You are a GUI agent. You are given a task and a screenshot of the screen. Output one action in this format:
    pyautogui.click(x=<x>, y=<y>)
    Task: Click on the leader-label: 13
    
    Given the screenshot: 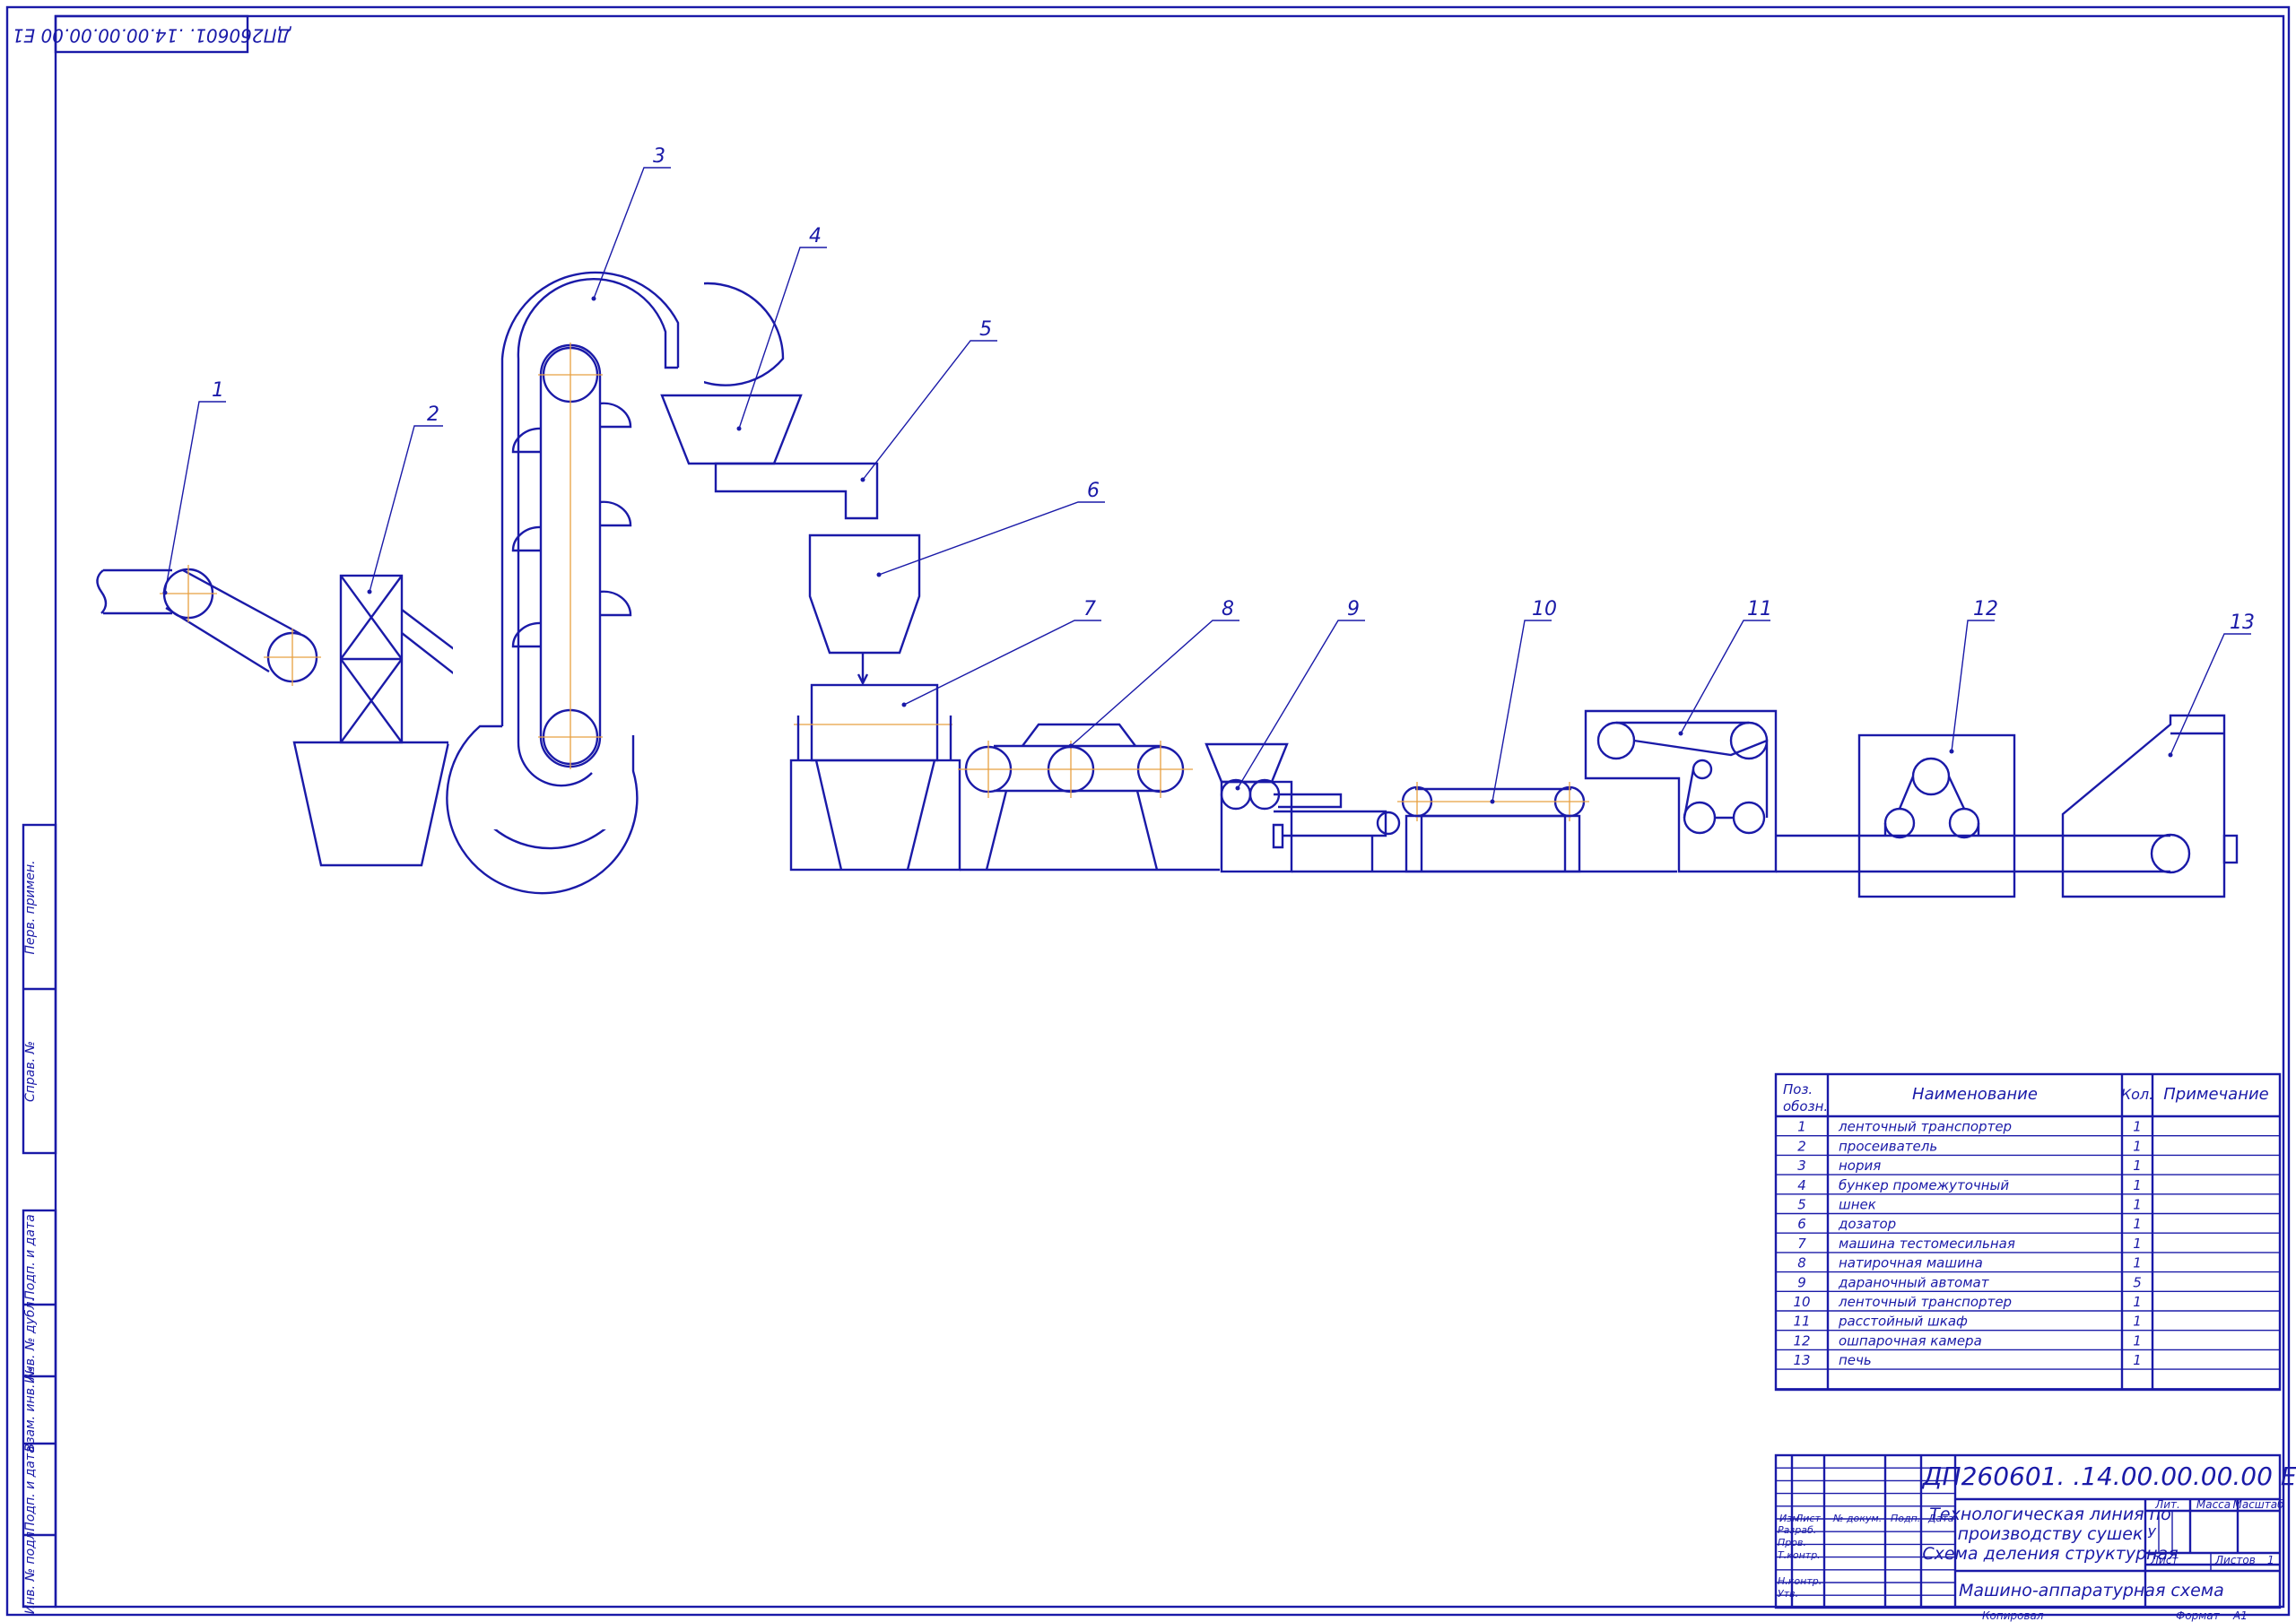 What is the action you would take?
    pyautogui.click(x=2242, y=623)
    